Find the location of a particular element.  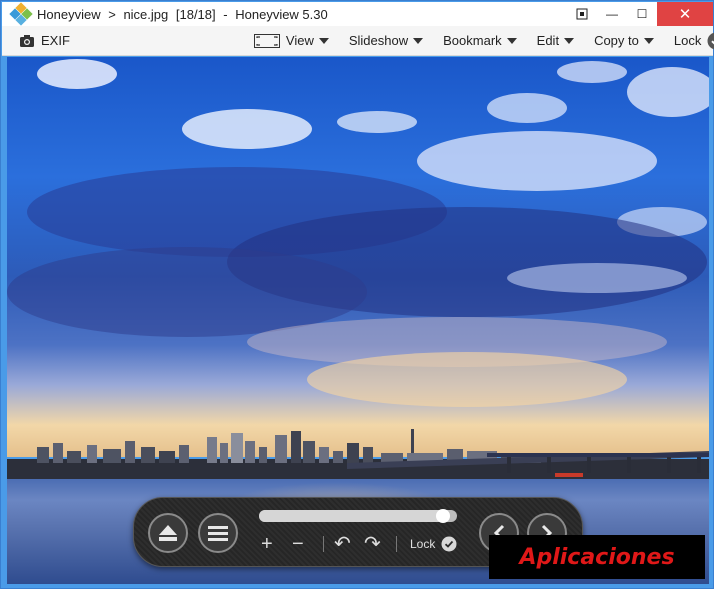

edit-menu: Edit is located at coordinates (555, 41).